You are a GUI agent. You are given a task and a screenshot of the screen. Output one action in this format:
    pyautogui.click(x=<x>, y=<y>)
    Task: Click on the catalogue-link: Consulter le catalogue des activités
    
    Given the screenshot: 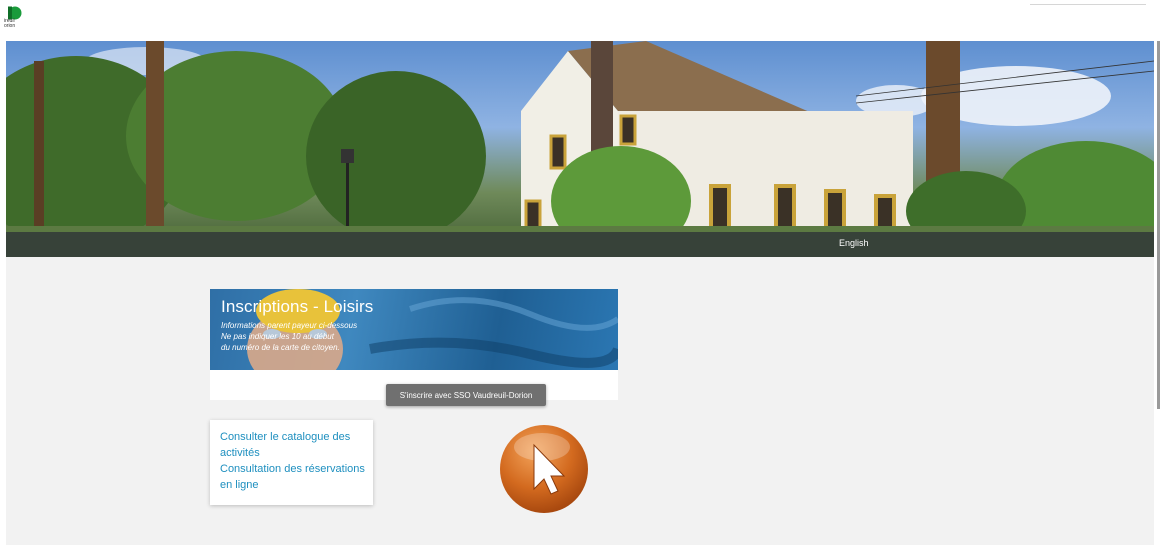 What is the action you would take?
    pyautogui.click(x=295, y=445)
    